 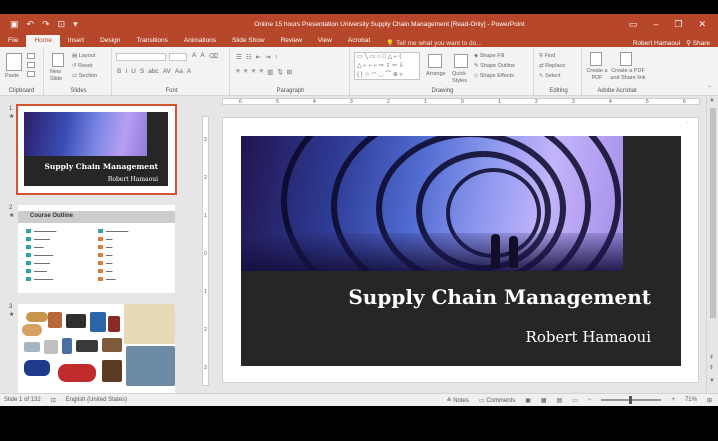 What do you see at coordinates (276, 57) in the screenshot?
I see `line-spacing-icon: ↕` at bounding box center [276, 57].